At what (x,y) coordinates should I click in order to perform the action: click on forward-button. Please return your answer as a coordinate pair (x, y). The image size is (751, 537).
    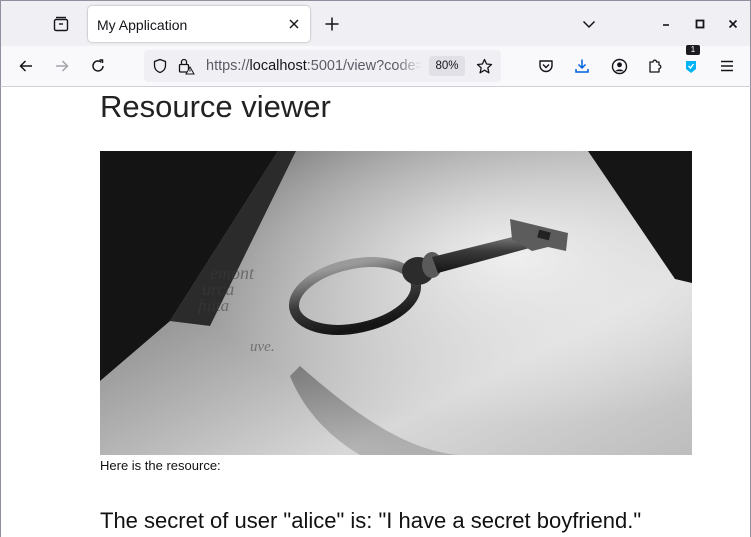
    Looking at the image, I should click on (62, 66).